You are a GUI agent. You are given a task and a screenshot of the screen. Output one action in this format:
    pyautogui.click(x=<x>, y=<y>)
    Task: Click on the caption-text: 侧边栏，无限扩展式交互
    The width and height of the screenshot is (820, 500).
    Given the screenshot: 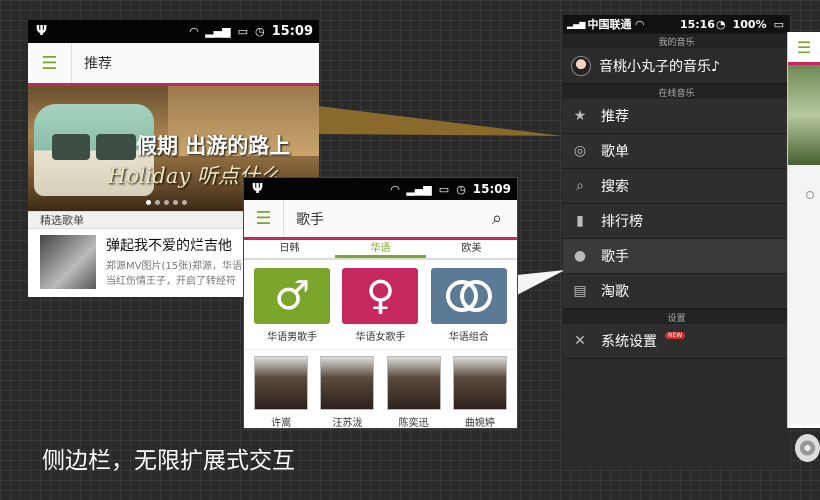 What is the action you would take?
    pyautogui.click(x=168, y=461)
    